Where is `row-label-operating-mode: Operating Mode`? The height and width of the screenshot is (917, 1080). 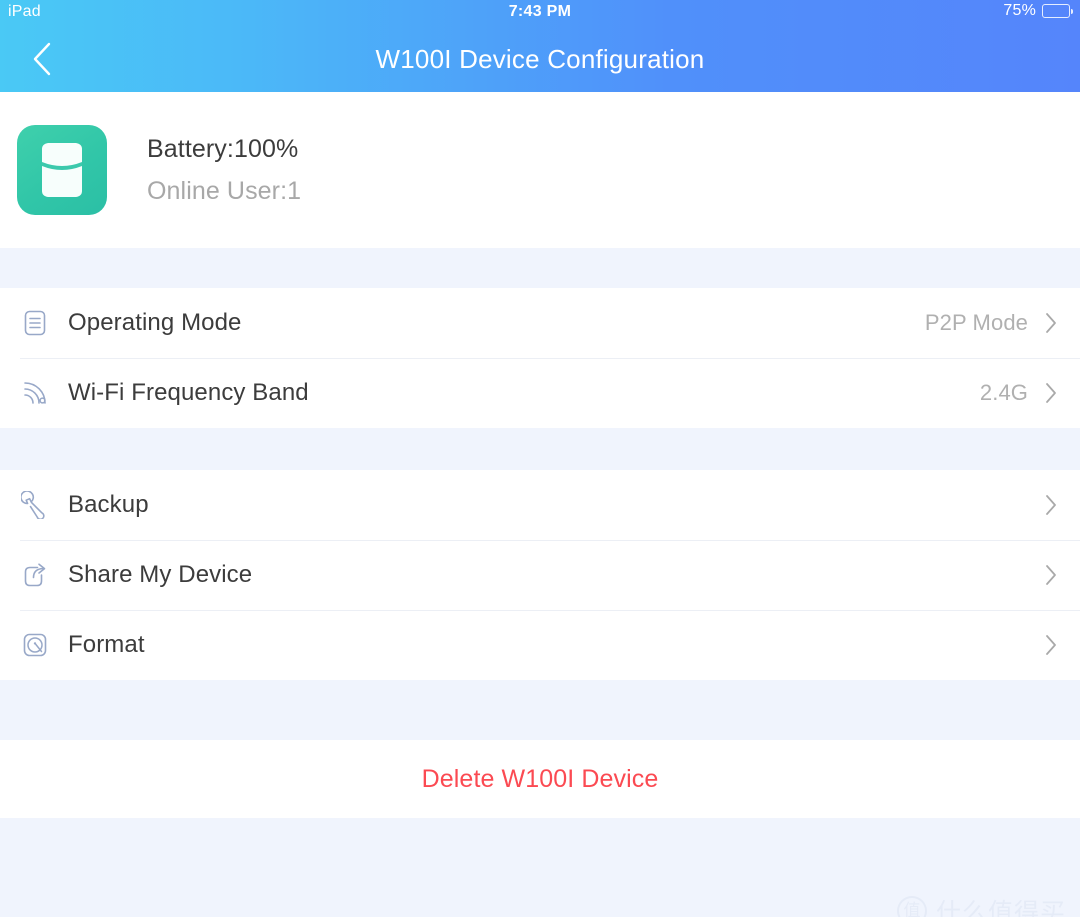
row-label-operating-mode: Operating Mode is located at coordinates (155, 322).